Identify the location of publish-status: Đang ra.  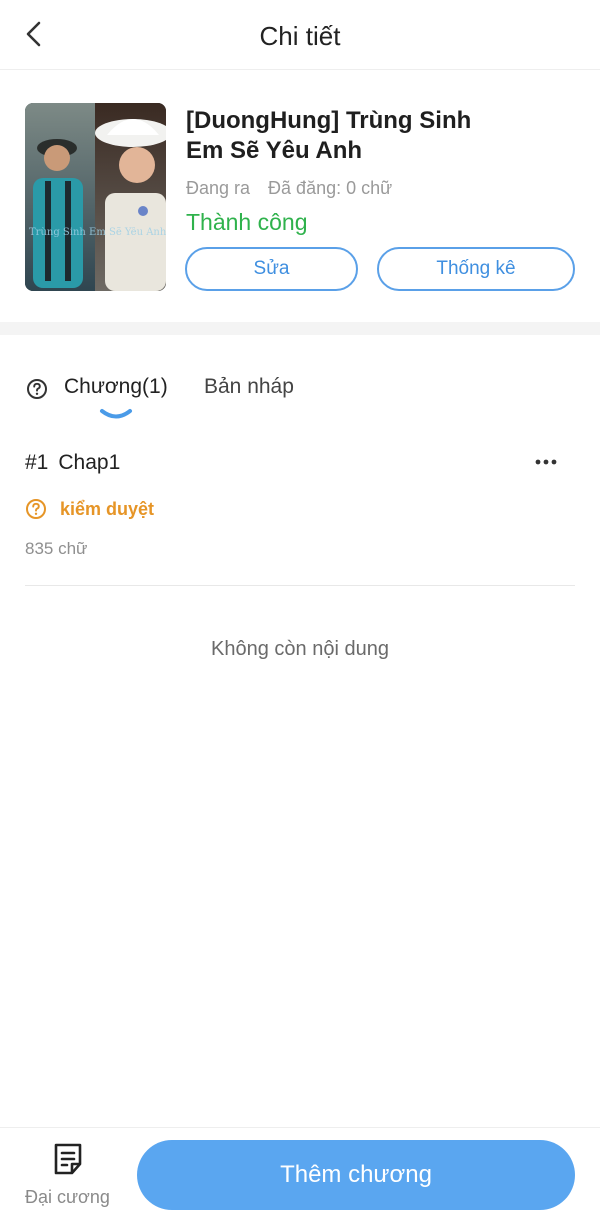
(218, 188).